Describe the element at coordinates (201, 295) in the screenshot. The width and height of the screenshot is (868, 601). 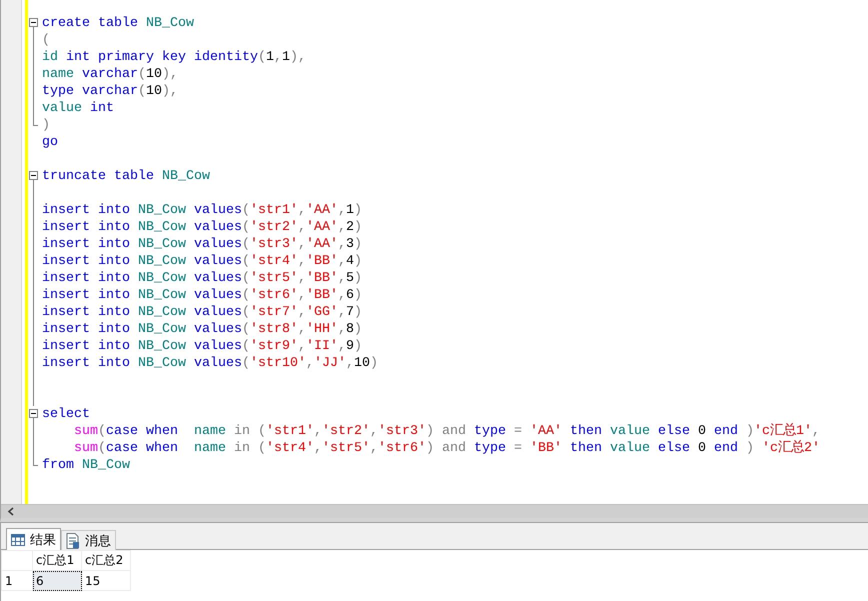
I see `code-line: insert into NB_Cow values('str6','BB',6)` at that location.